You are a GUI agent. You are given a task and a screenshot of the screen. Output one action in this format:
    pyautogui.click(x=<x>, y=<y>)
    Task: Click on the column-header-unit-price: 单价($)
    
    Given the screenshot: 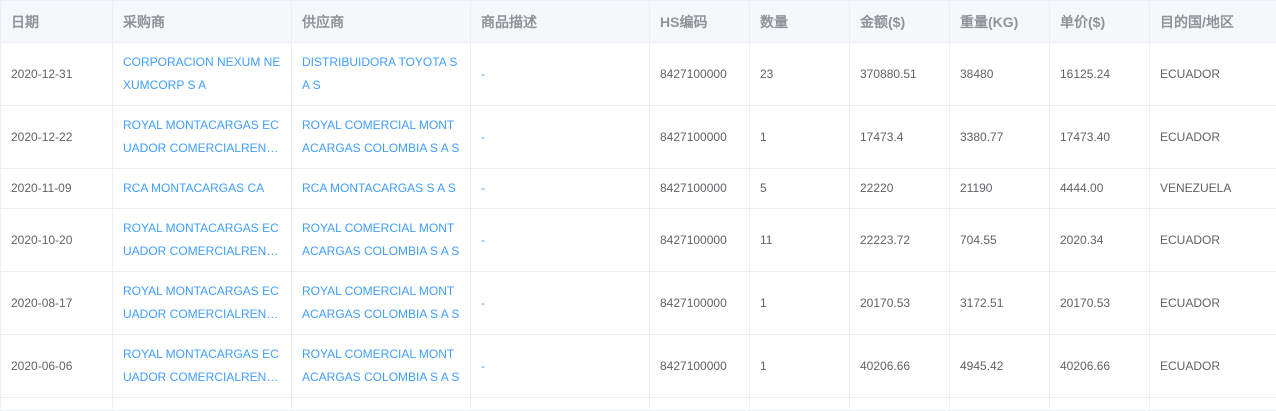 What is the action you would take?
    pyautogui.click(x=1100, y=22)
    